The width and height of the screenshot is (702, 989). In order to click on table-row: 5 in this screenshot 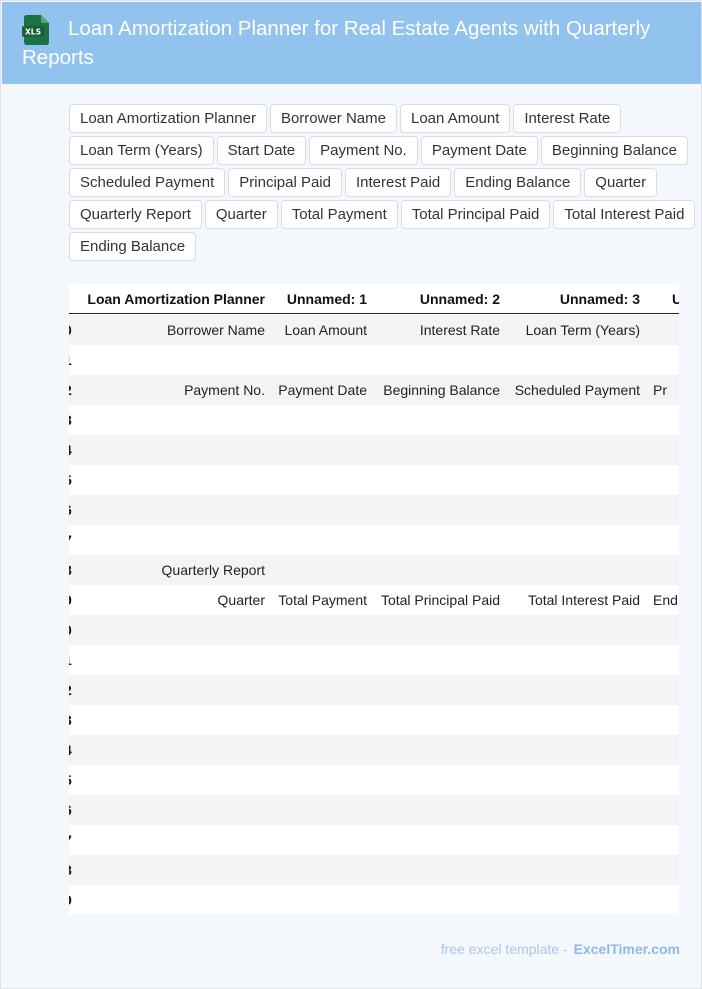, I will do `click(374, 480)`.